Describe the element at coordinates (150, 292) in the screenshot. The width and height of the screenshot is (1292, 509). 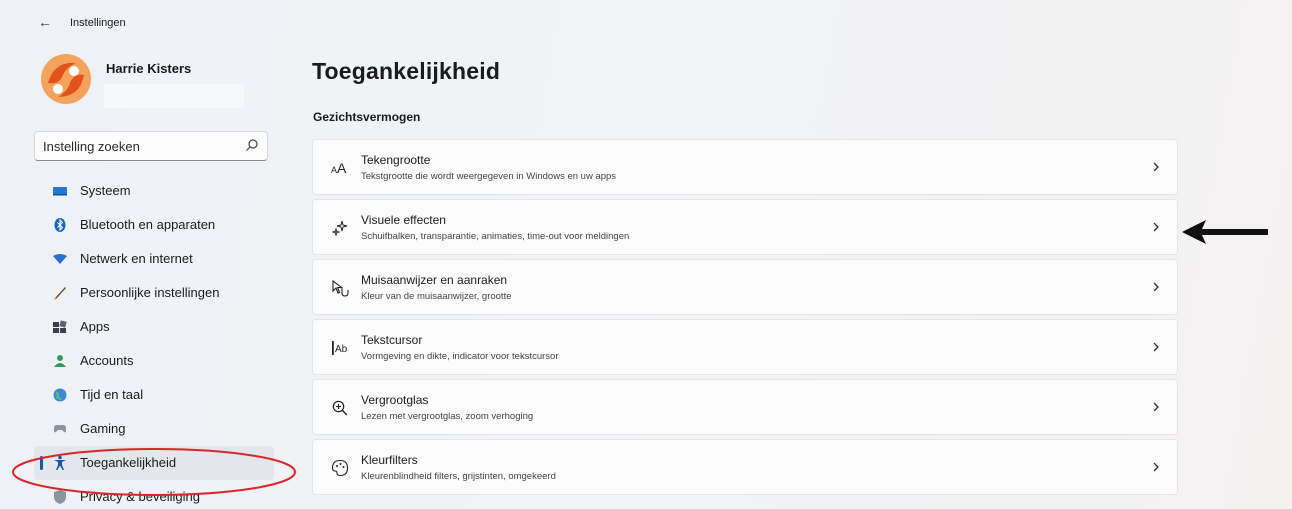
I see `sidebar-item-label: Persoonlijke instellingen` at that location.